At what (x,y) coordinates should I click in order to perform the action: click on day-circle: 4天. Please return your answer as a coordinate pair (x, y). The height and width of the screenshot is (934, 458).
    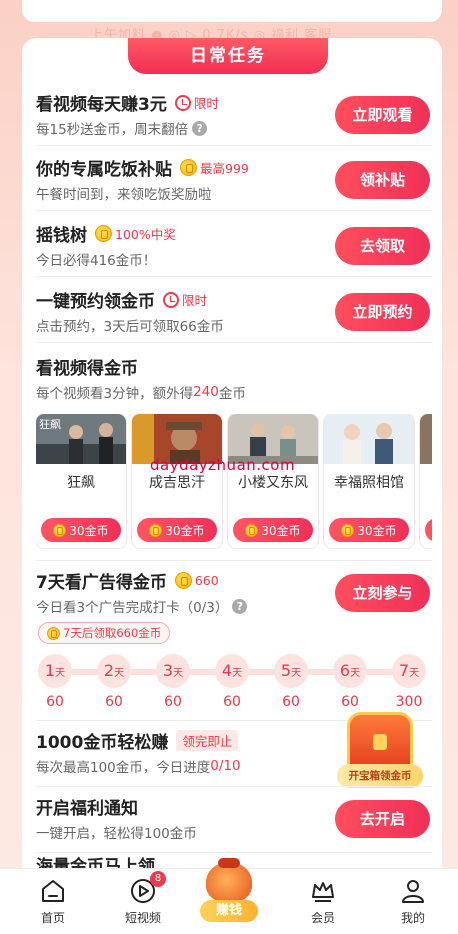
    Looking at the image, I should click on (232, 671).